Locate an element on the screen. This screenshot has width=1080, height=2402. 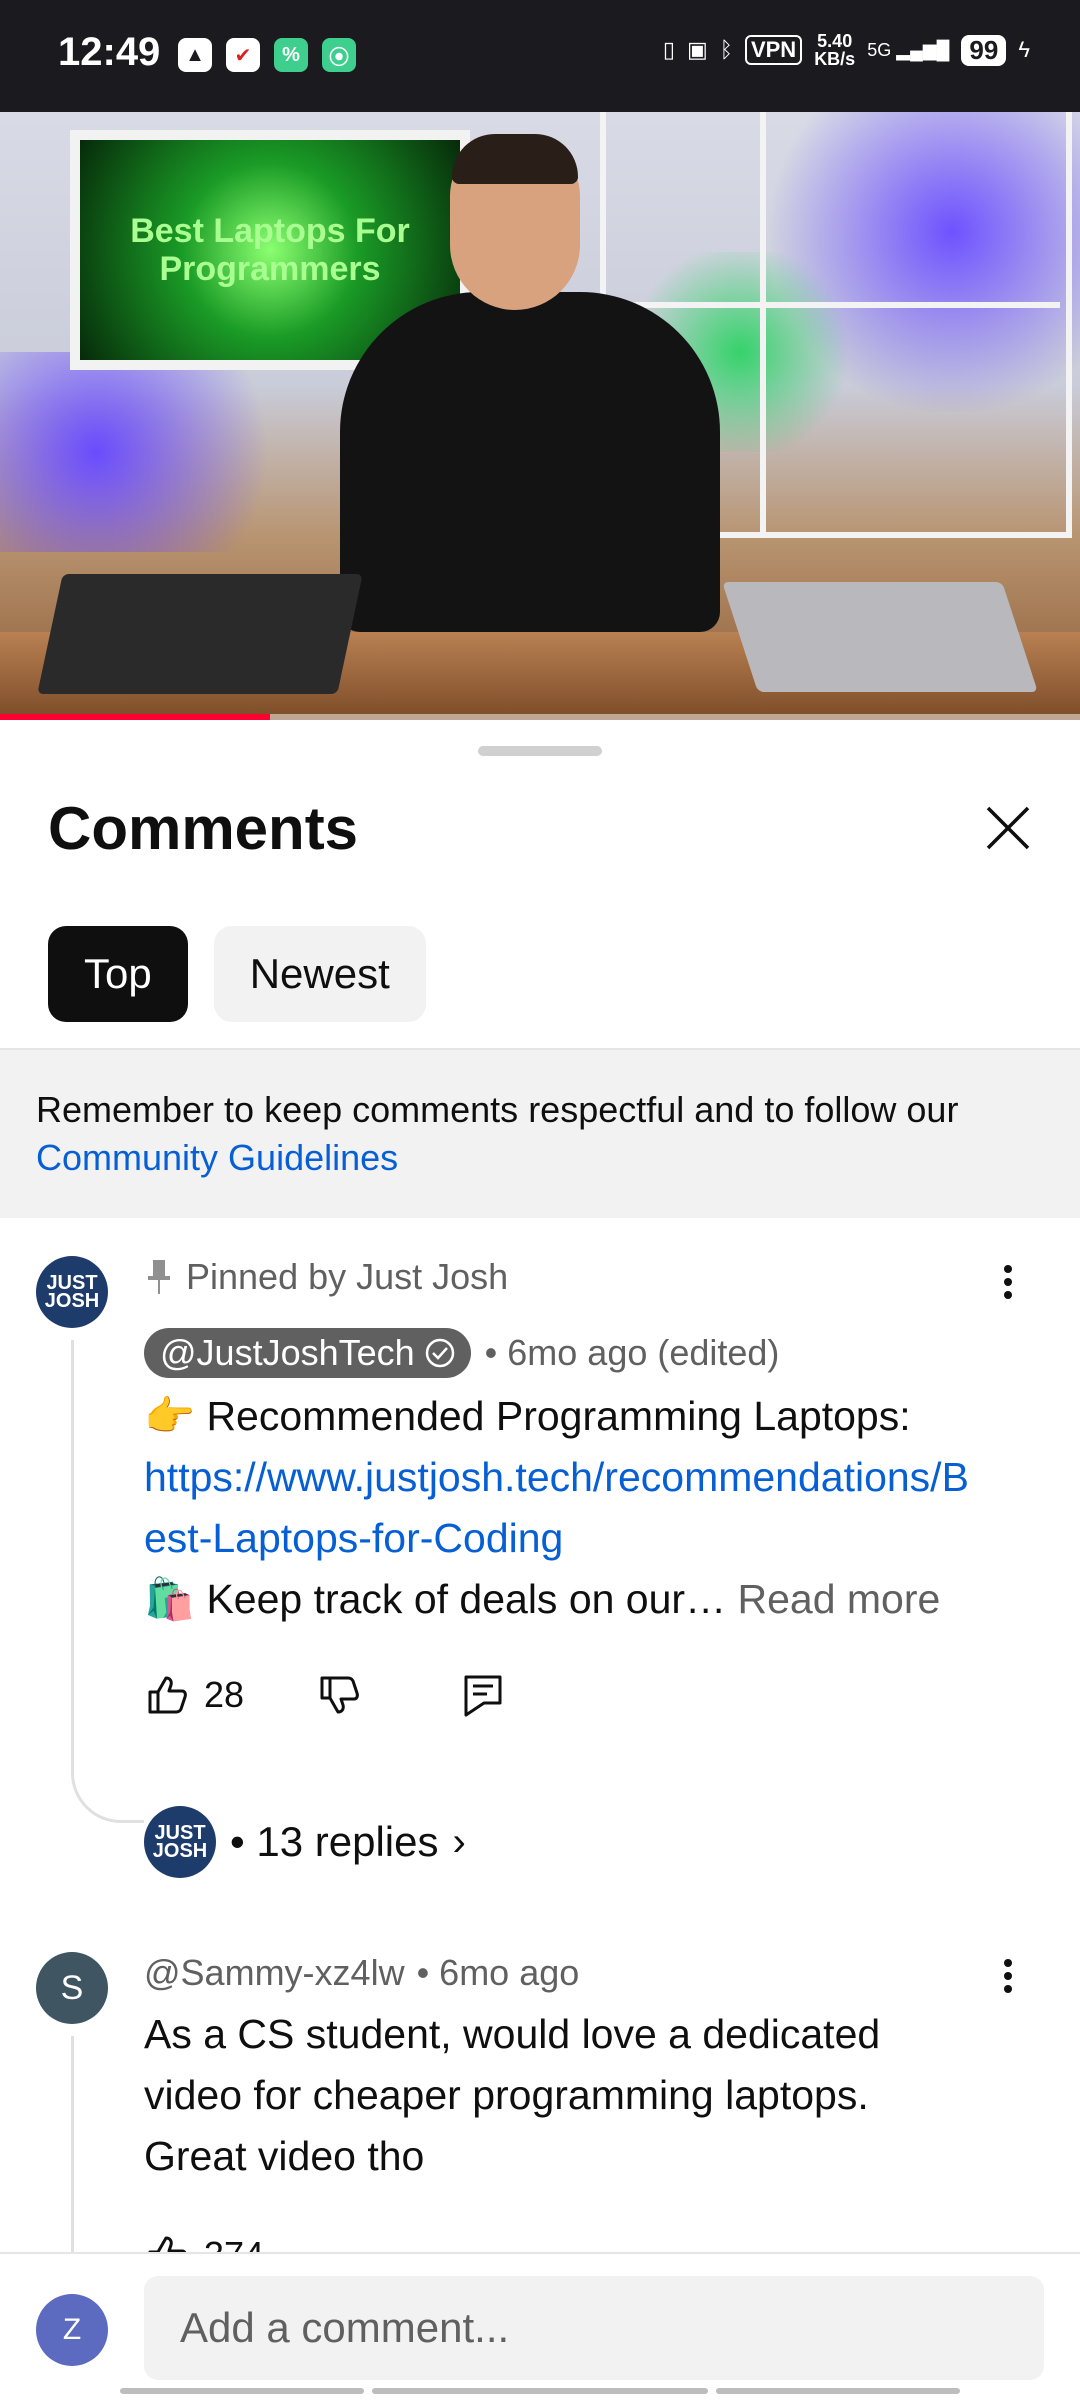
replies-button: JUST JOSH • 13 replies › is located at coordinates (305, 1842).